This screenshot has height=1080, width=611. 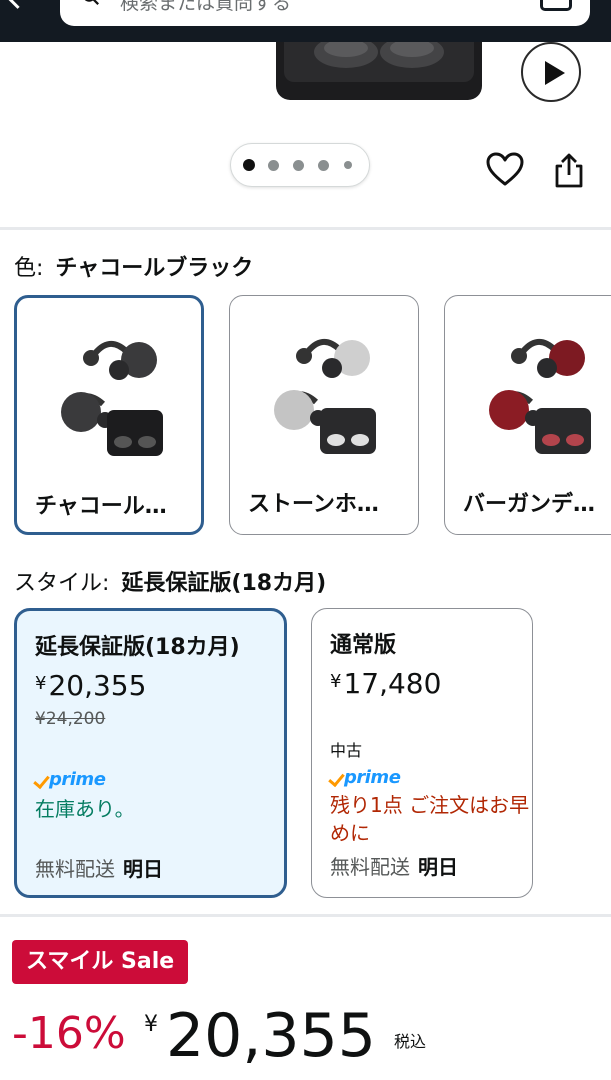 I want to click on color-label-text: 色:, so click(x=29, y=268).